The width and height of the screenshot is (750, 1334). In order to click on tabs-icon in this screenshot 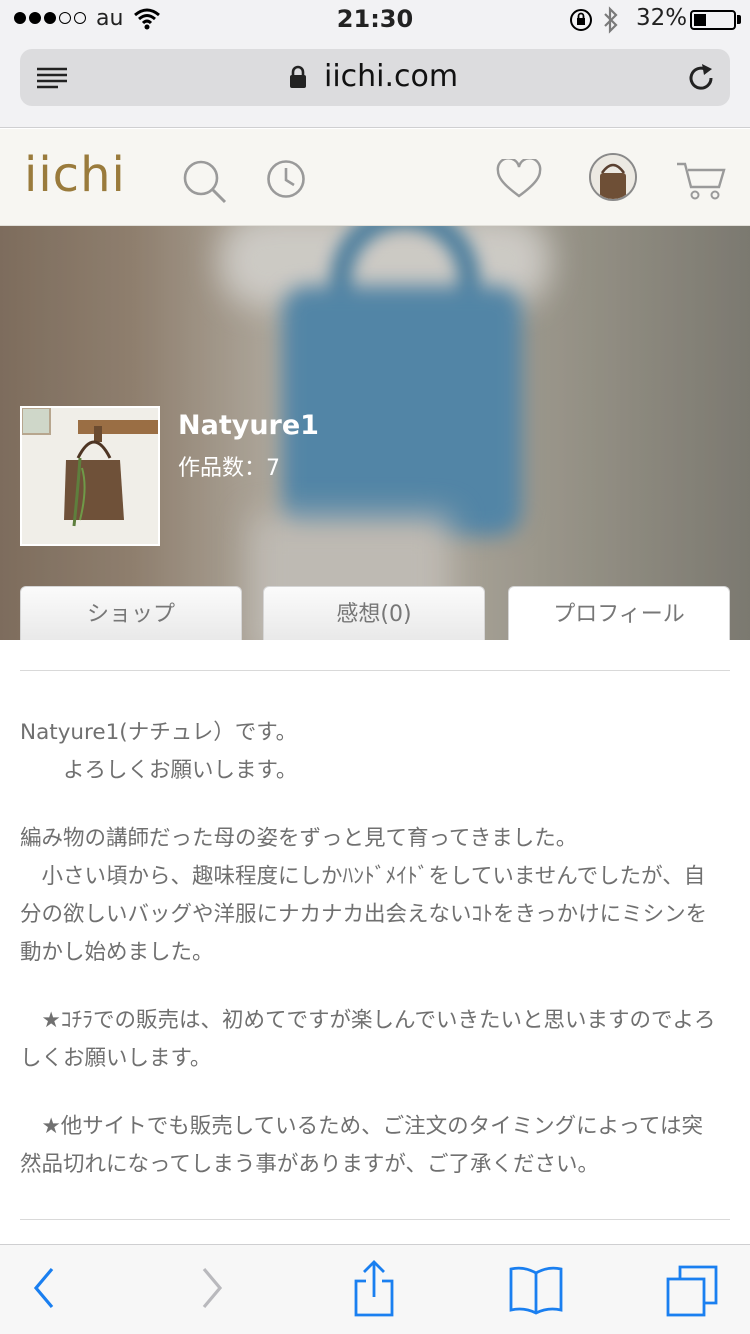, I will do `click(694, 1293)`.